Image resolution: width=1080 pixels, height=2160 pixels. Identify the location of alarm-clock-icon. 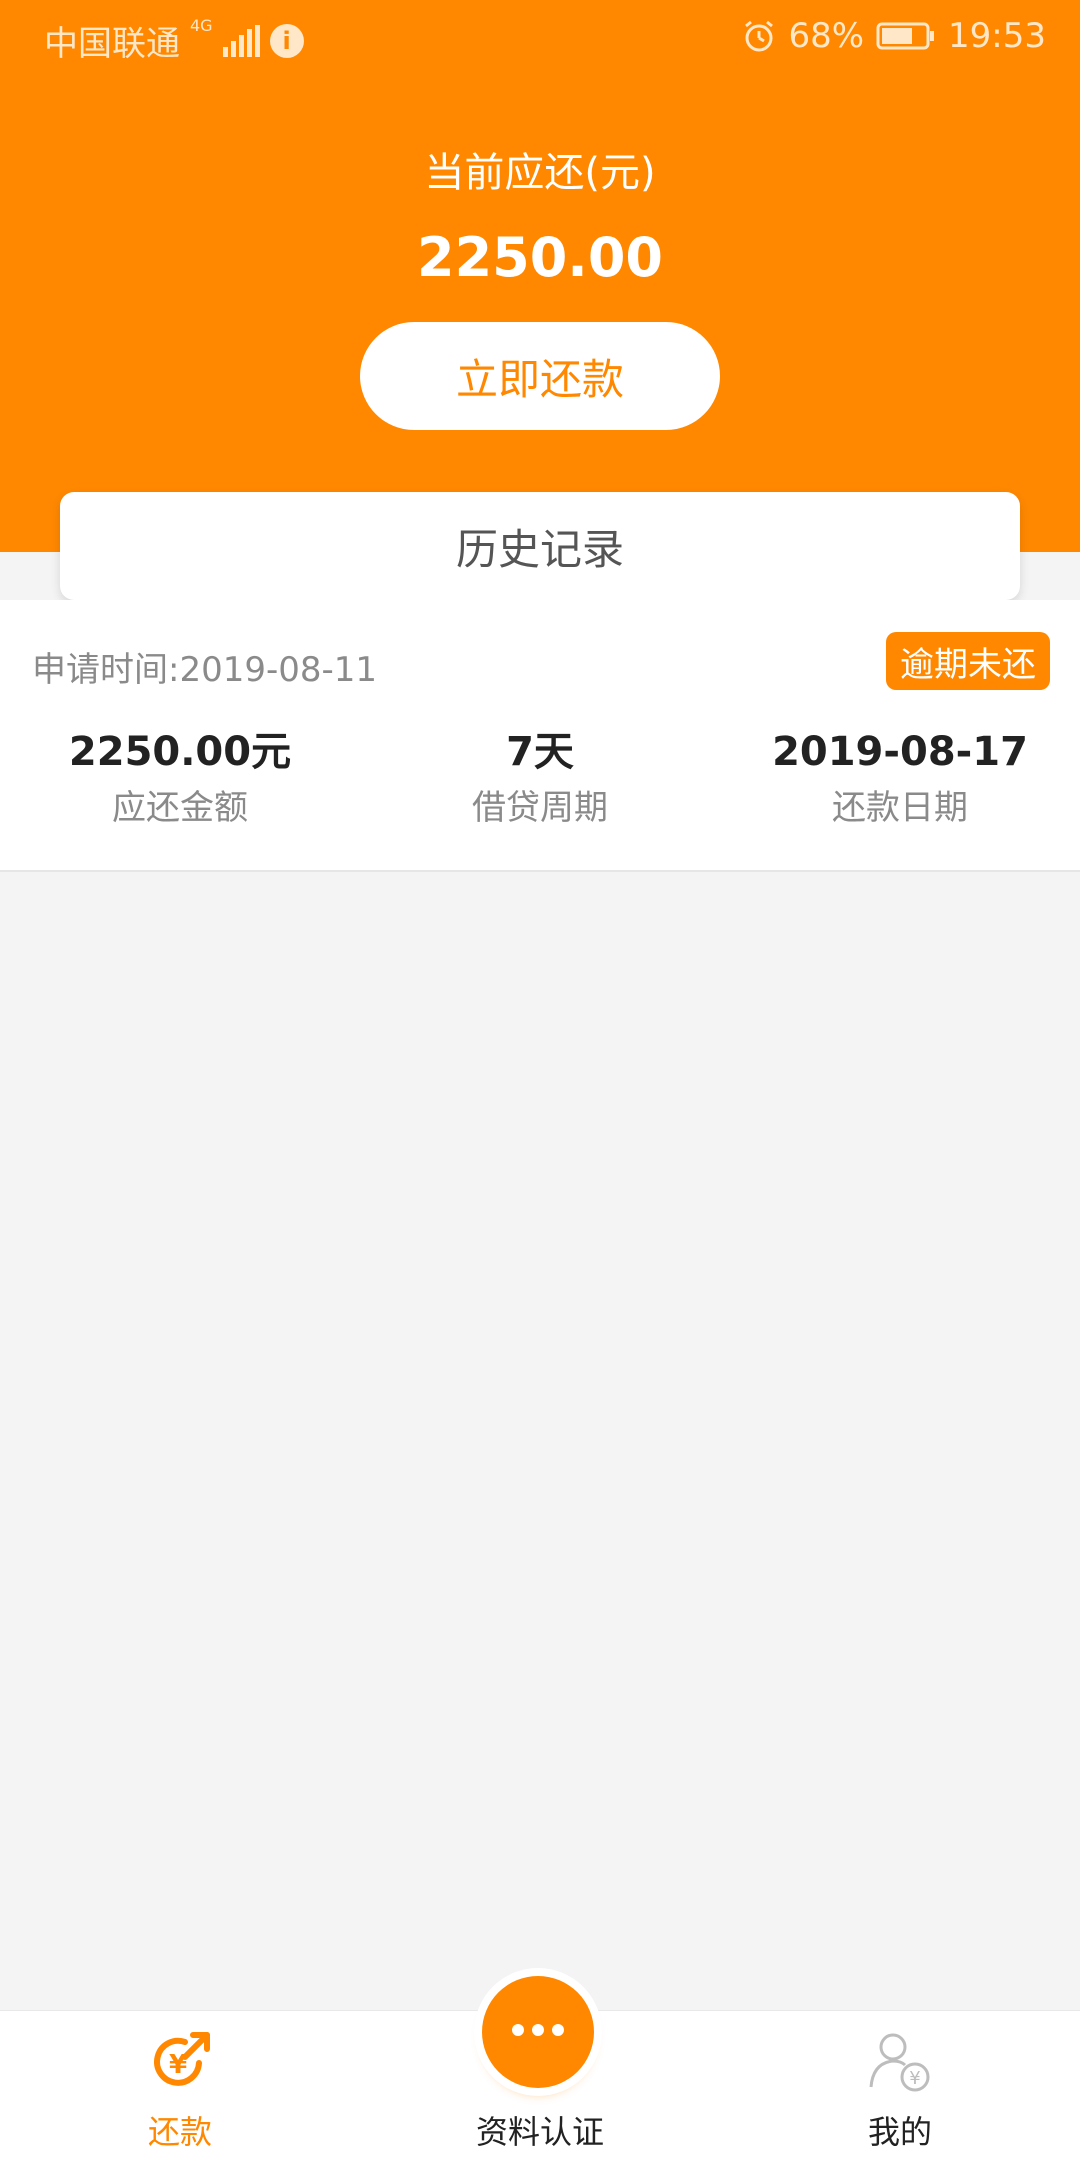
(759, 36).